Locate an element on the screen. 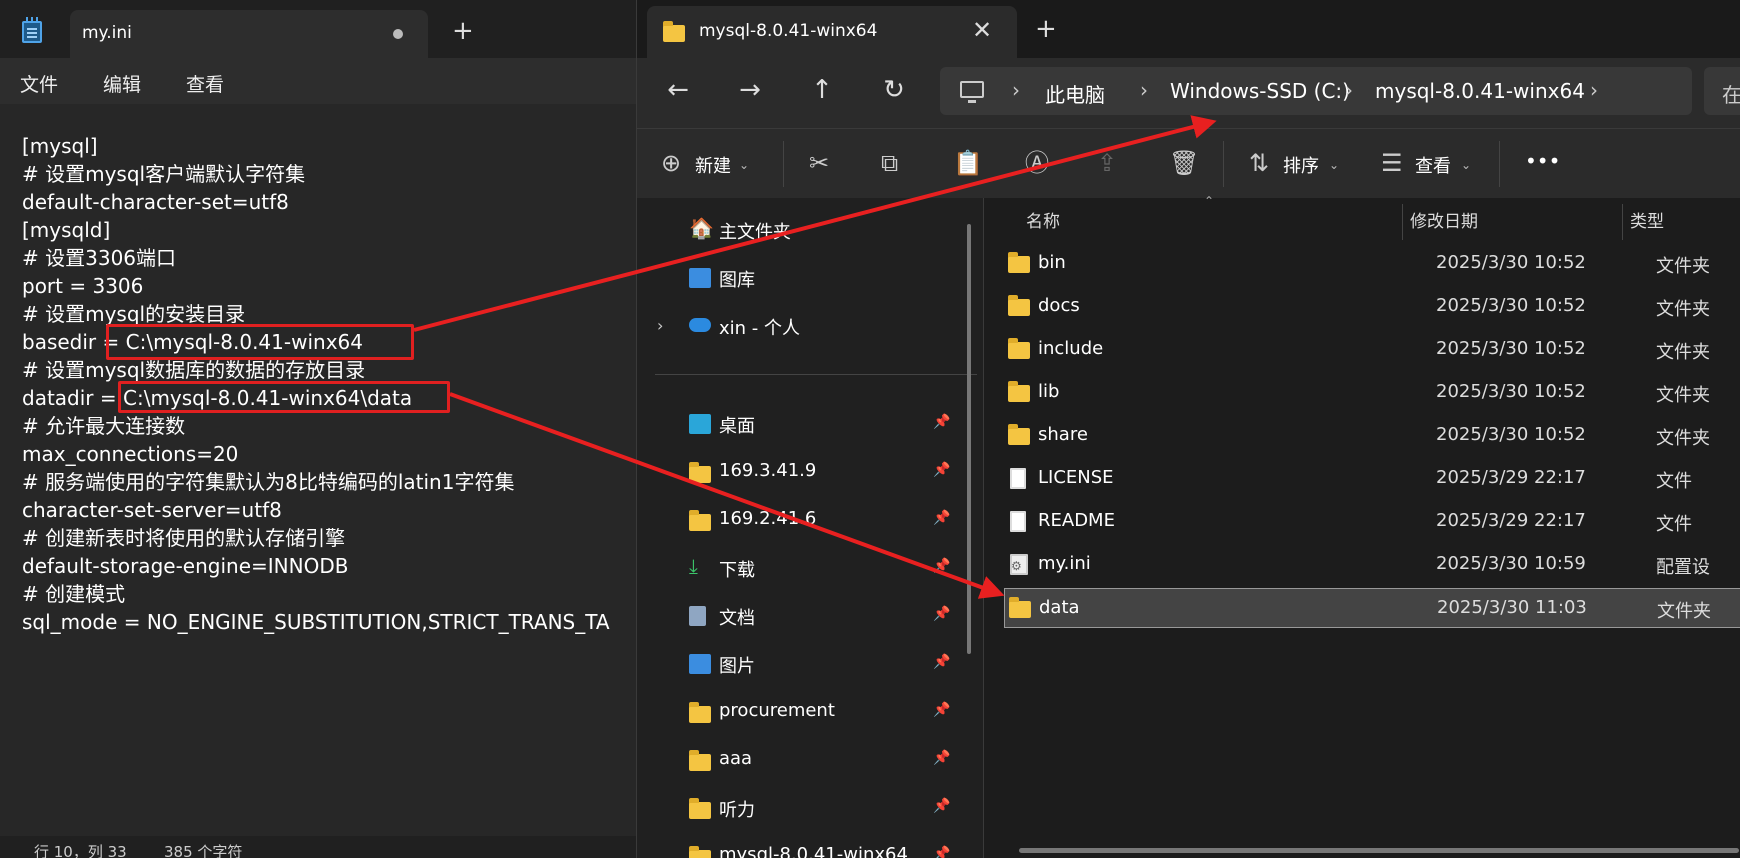  file-row: share 2025/3/30 10:52 文件夹 is located at coordinates (1372, 436).